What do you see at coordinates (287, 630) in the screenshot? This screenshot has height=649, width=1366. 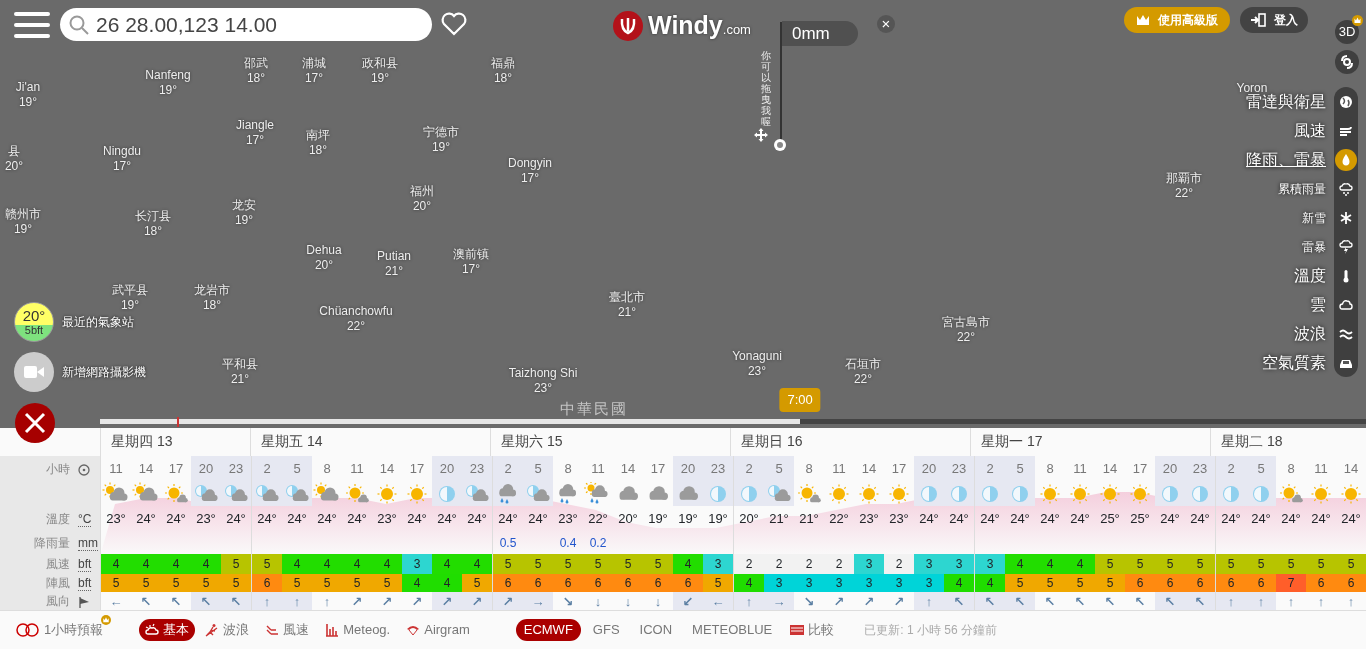 I see `forecast-tab: 風速` at bounding box center [287, 630].